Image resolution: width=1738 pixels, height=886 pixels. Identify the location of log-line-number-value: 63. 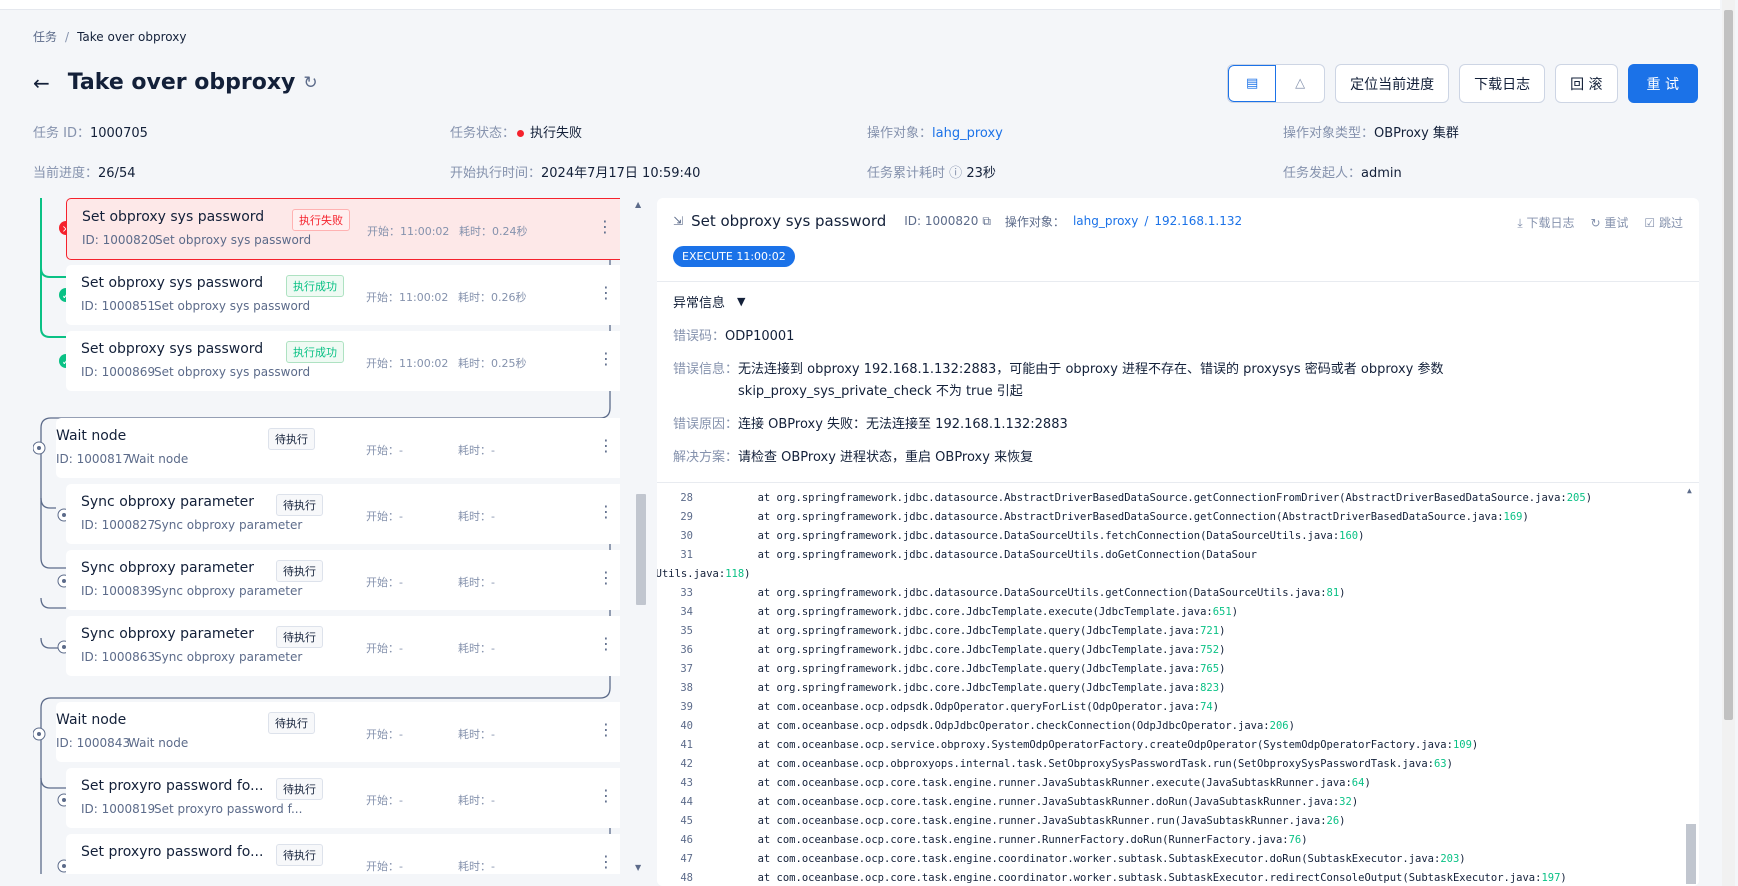
(1440, 764).